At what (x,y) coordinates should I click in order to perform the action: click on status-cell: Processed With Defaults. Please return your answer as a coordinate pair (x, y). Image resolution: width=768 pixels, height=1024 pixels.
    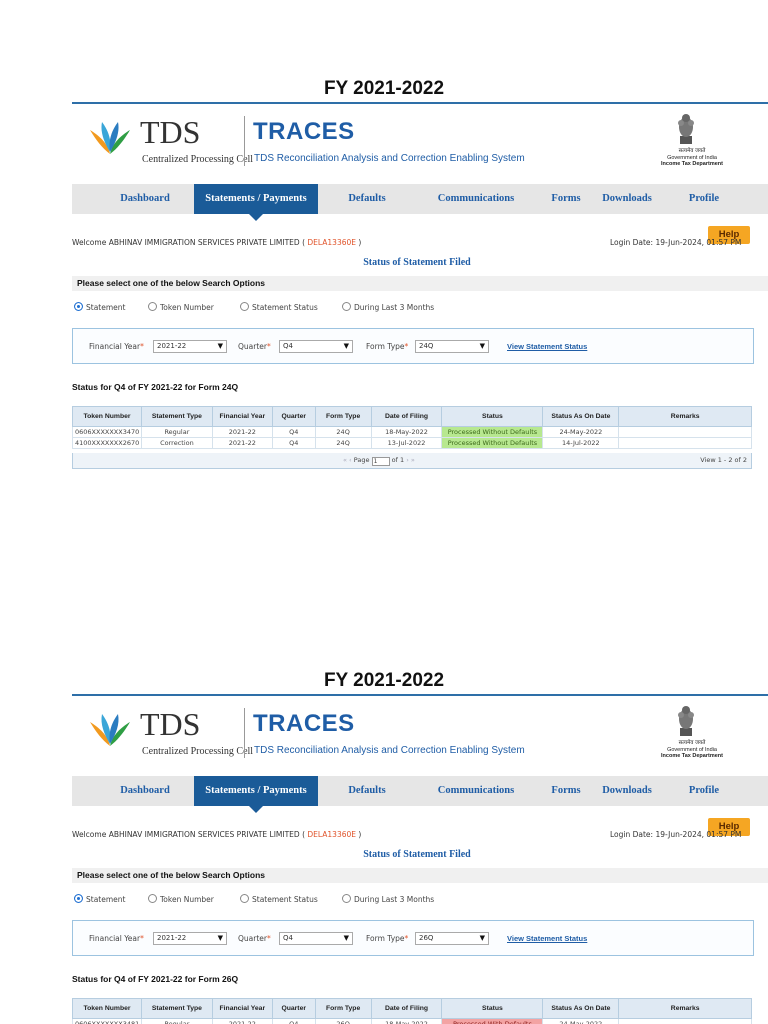
    Looking at the image, I should click on (492, 1021).